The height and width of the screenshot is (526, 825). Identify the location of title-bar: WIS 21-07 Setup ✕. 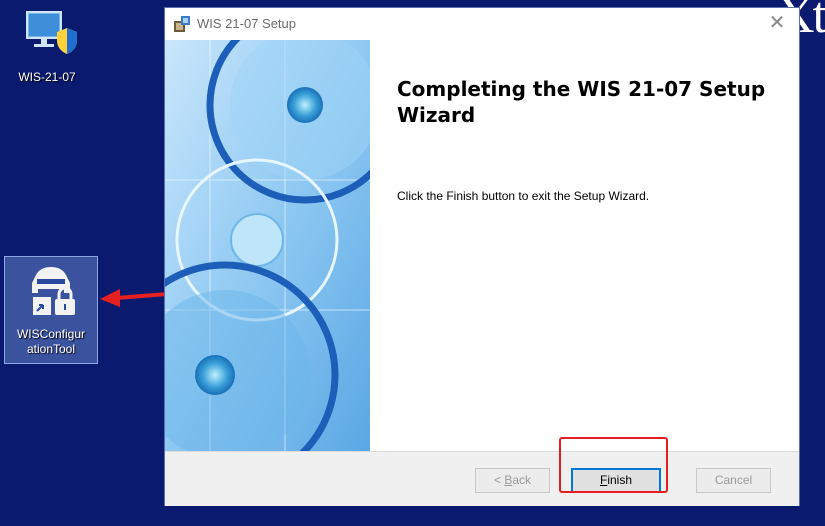
(482, 24).